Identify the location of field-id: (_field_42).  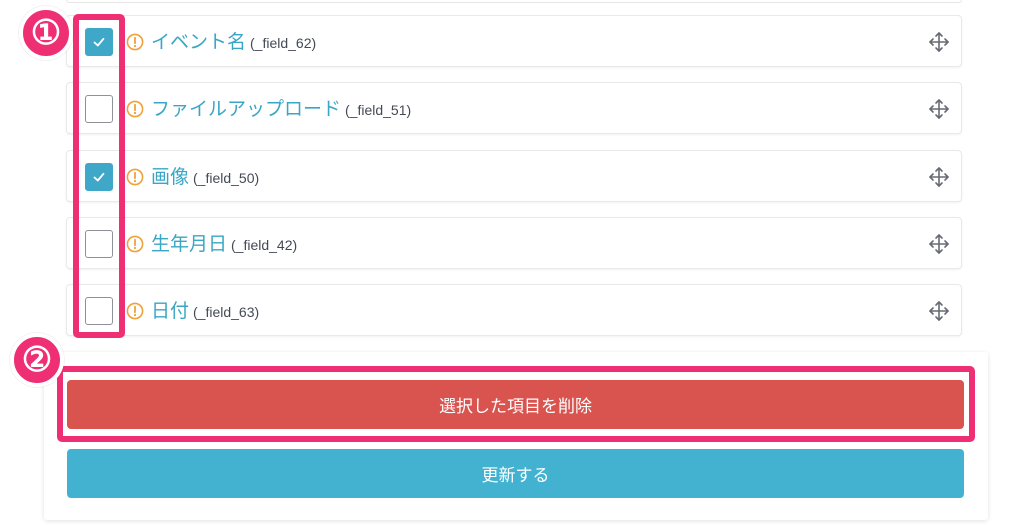
(264, 245).